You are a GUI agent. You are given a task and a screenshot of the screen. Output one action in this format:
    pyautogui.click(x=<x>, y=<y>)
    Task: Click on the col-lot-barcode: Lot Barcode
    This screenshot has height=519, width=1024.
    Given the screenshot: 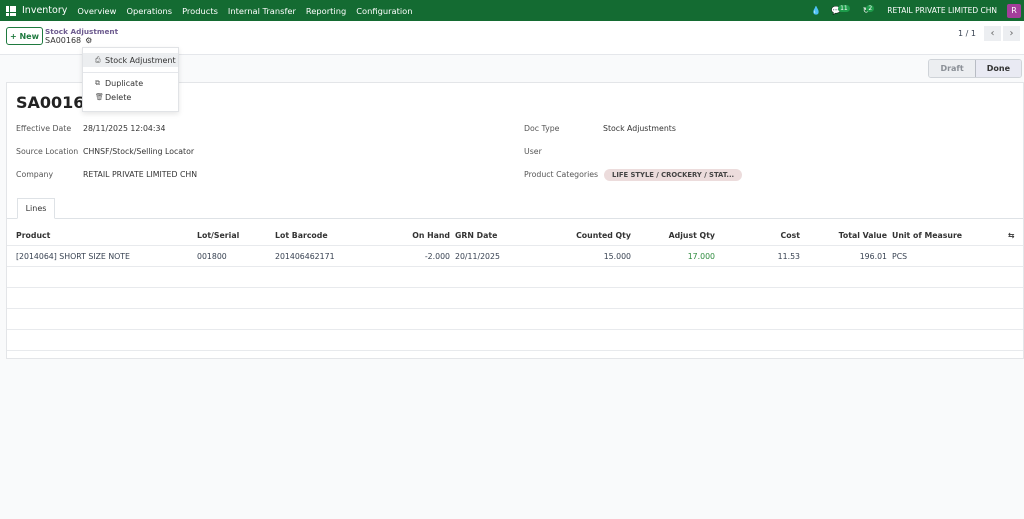 What is the action you would take?
    pyautogui.click(x=301, y=235)
    